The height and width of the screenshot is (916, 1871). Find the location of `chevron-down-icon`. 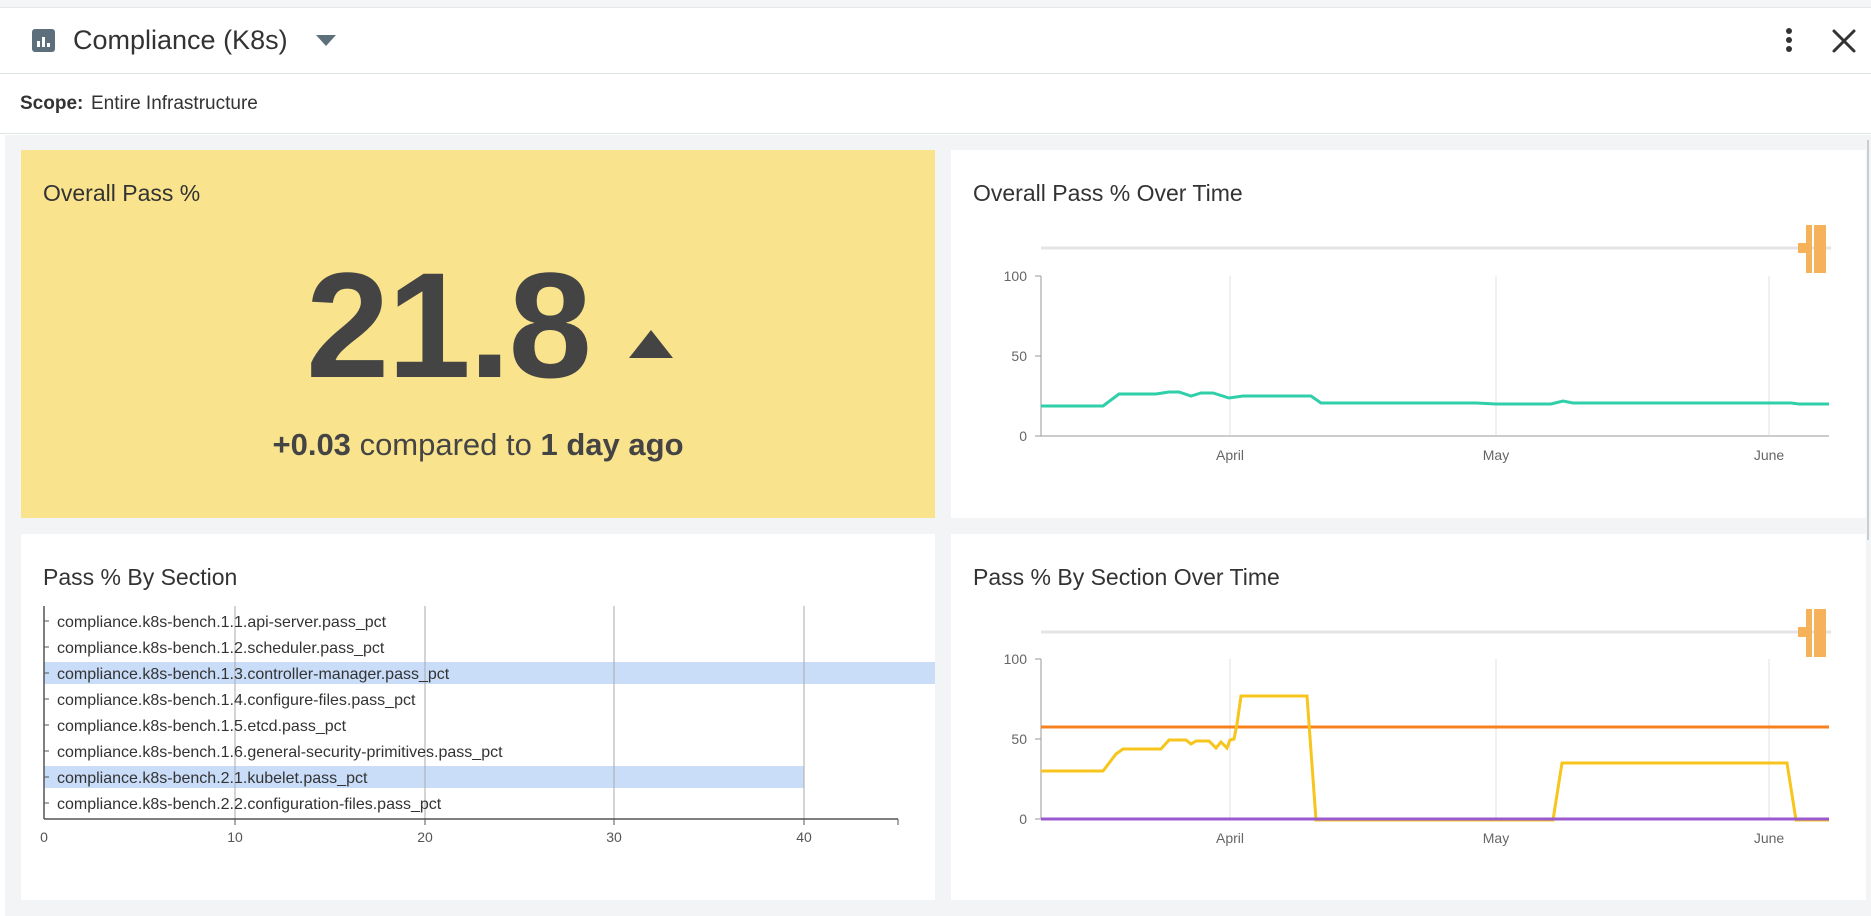

chevron-down-icon is located at coordinates (325, 40).